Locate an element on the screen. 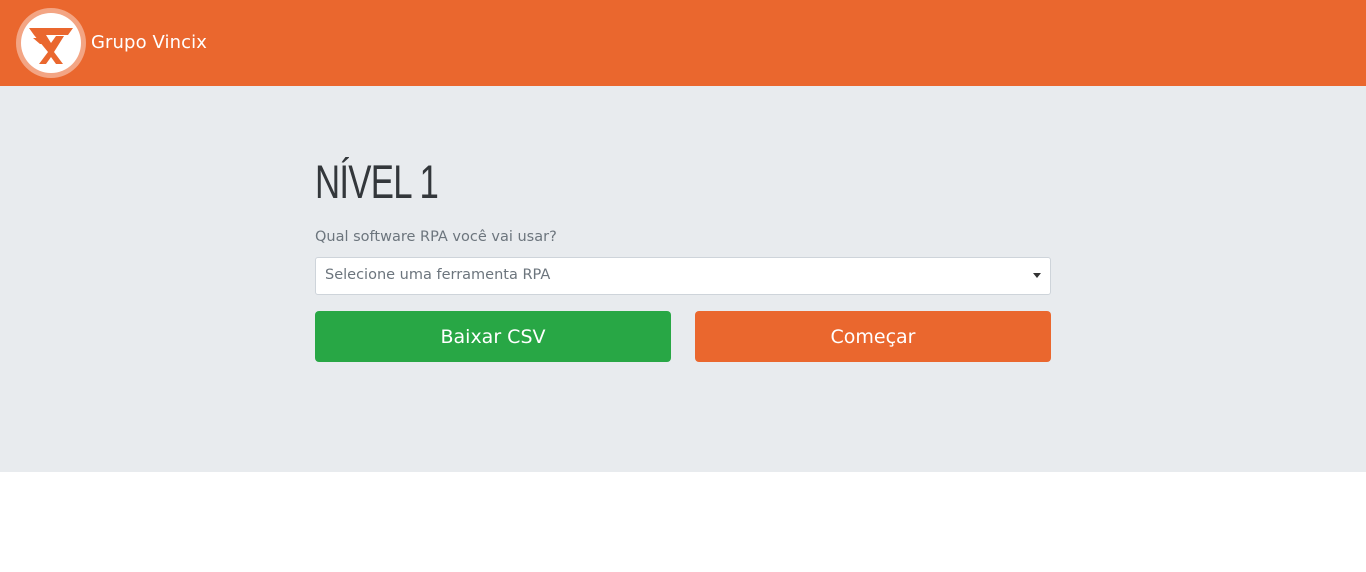 This screenshot has height=572, width=1366. vincix-logo-icon is located at coordinates (51, 43).